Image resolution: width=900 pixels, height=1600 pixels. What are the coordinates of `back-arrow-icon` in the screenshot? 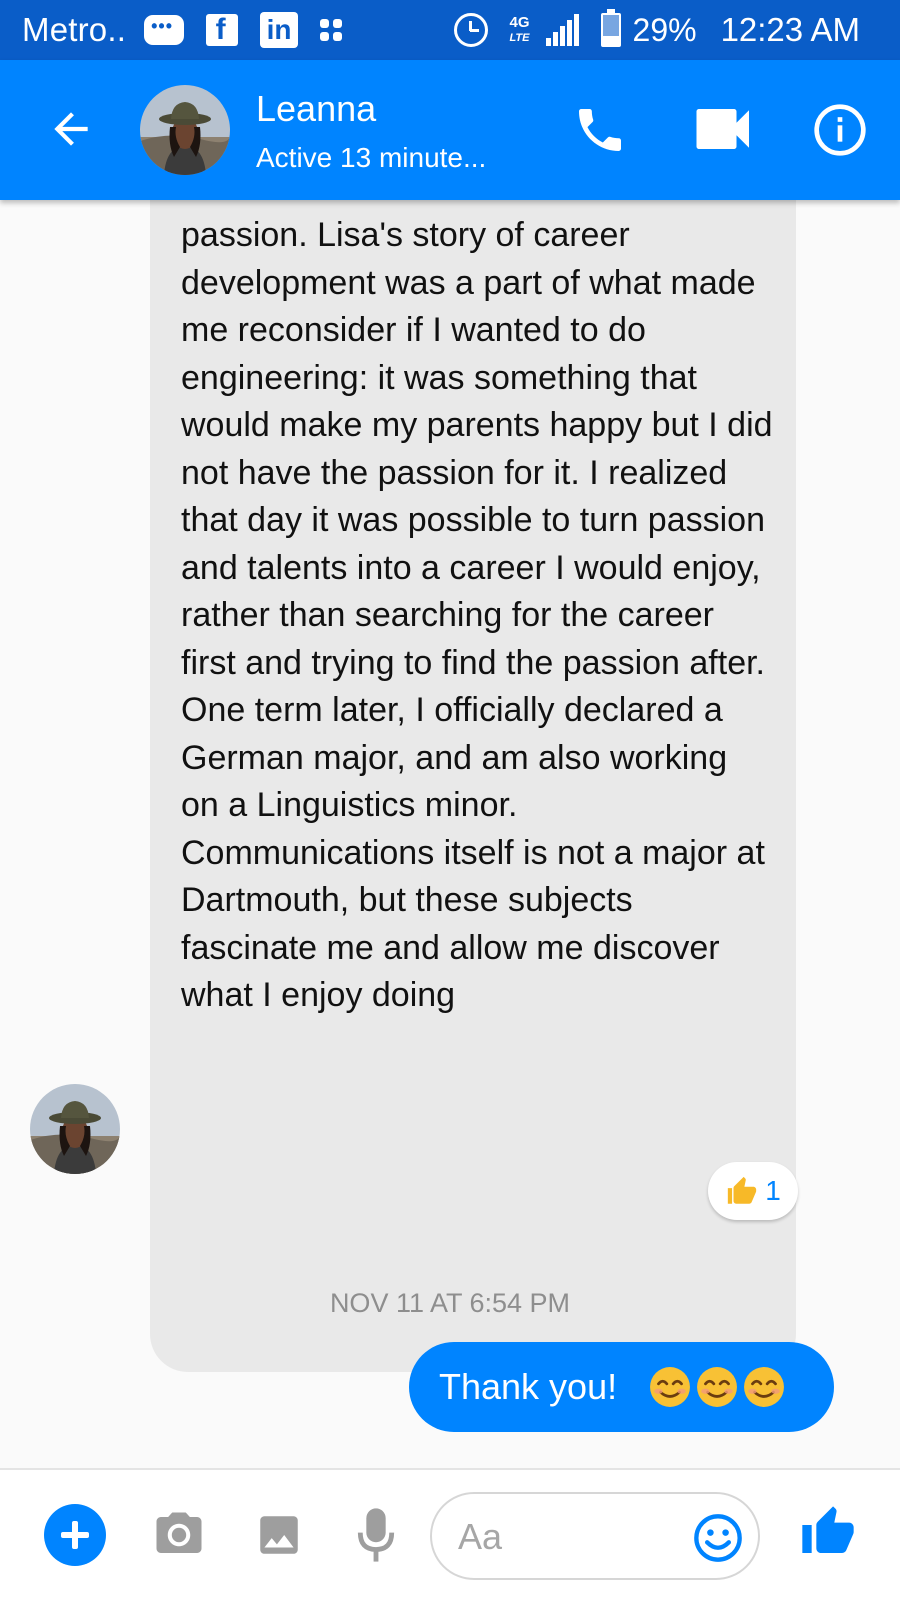 It's located at (71, 129).